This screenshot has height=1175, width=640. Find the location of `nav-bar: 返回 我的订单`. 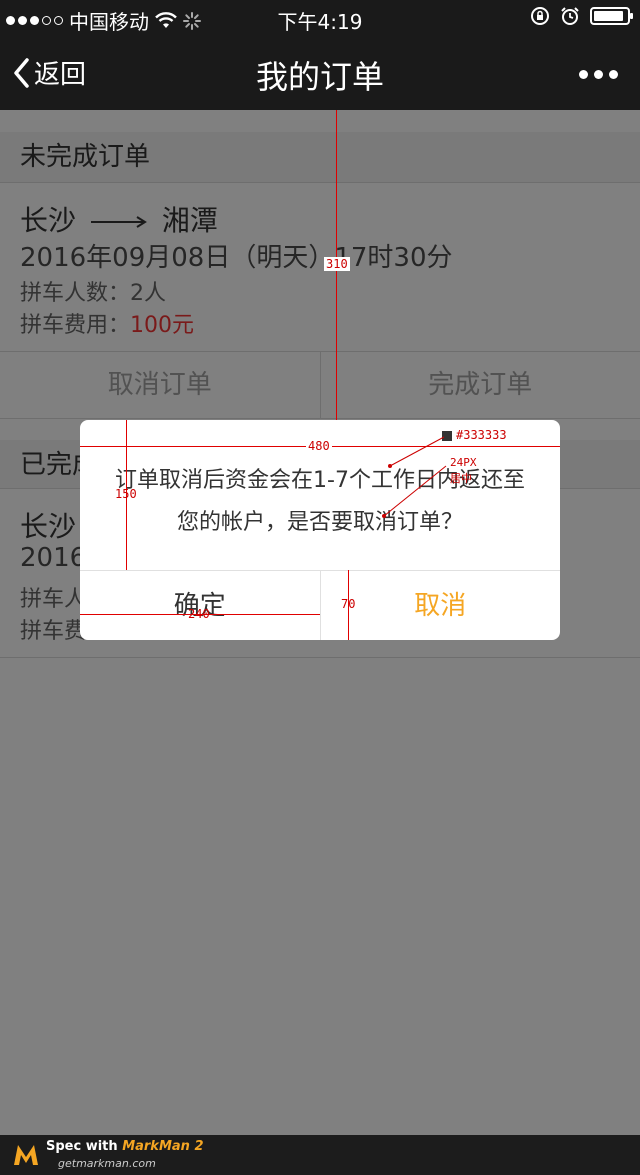

nav-bar: 返回 我的订单 is located at coordinates (320, 75).